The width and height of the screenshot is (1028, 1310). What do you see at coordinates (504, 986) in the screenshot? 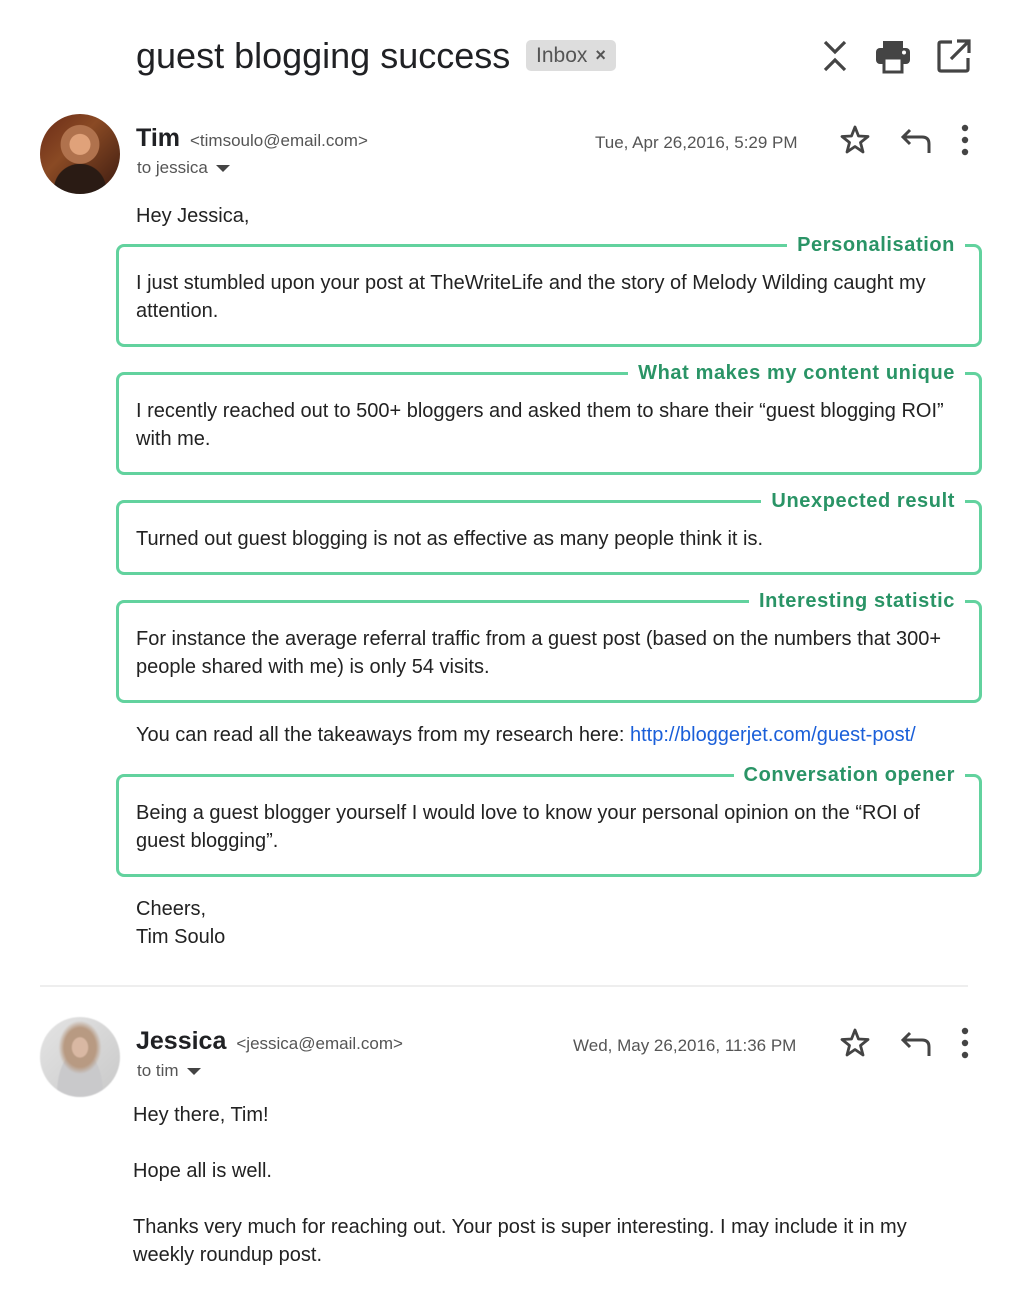
I see `message-divider` at bounding box center [504, 986].